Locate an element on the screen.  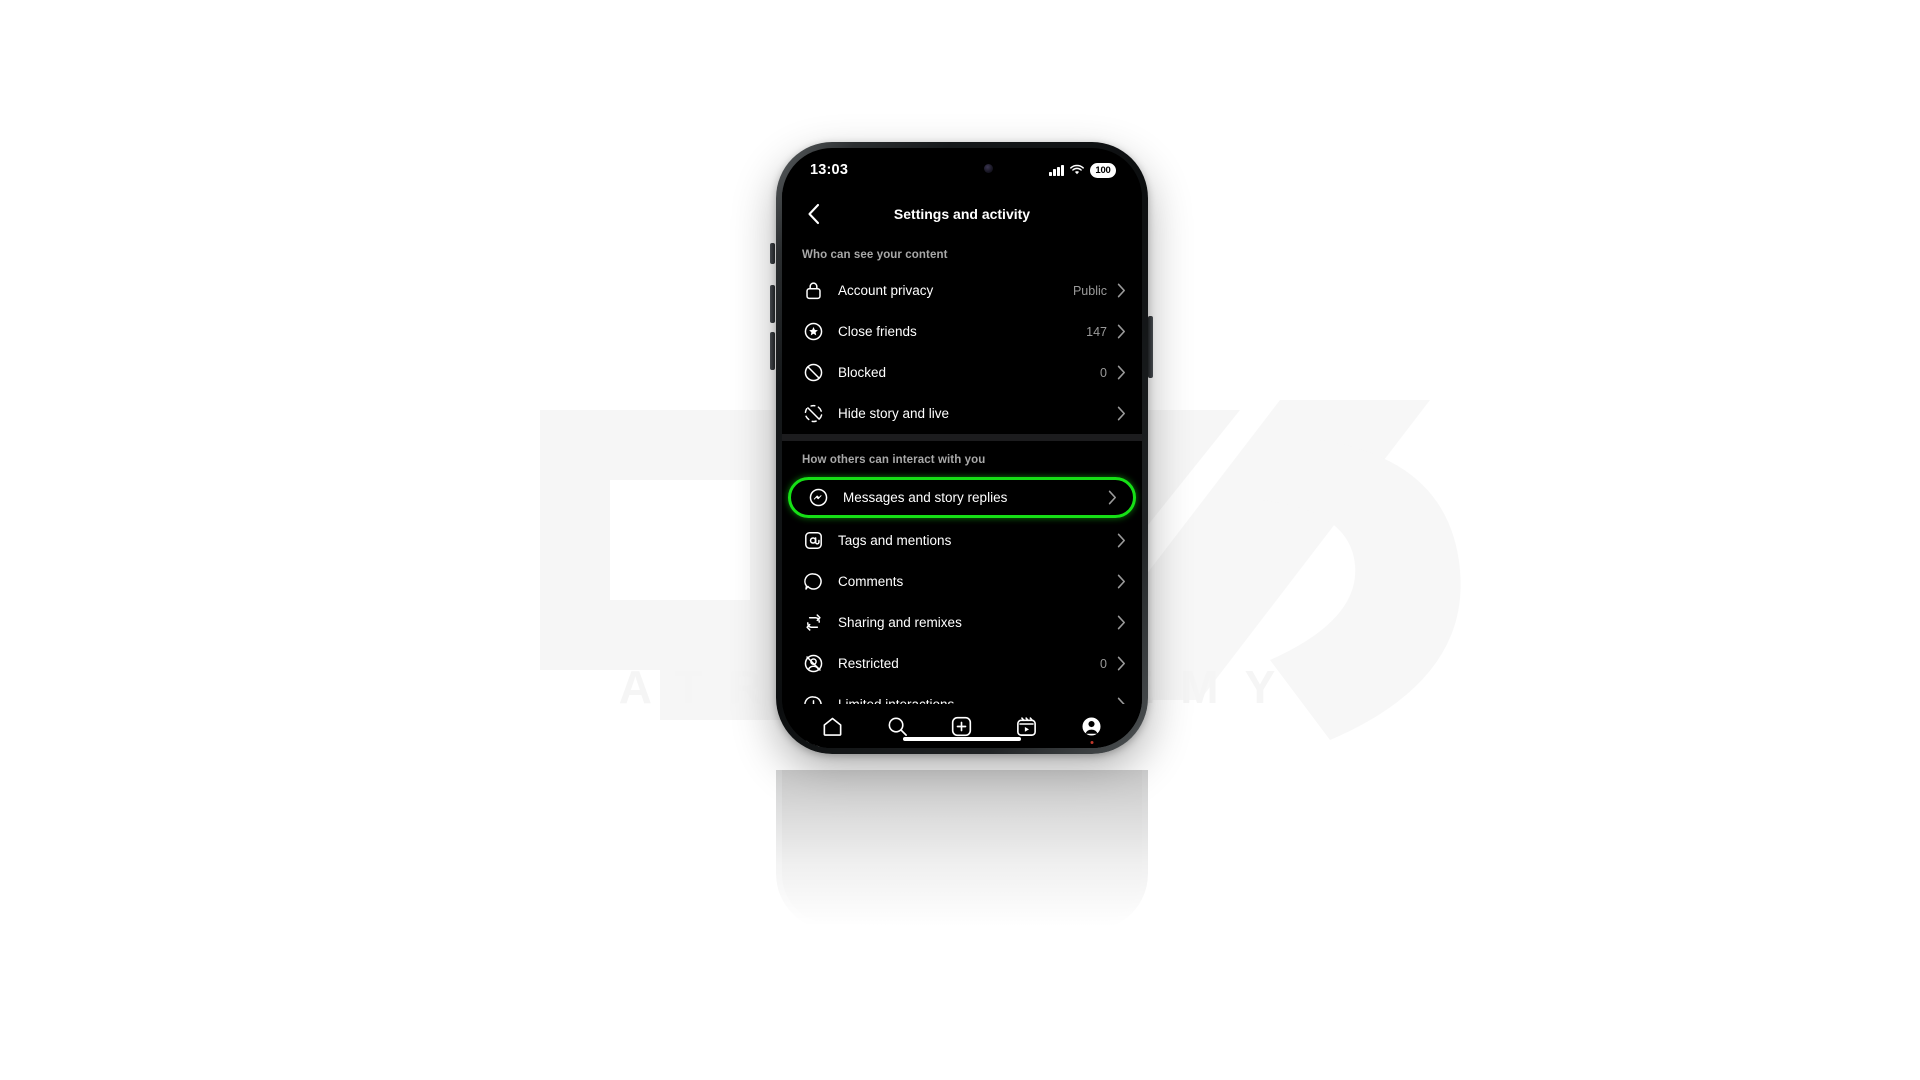
chevron-left-icon is located at coordinates (813, 214).